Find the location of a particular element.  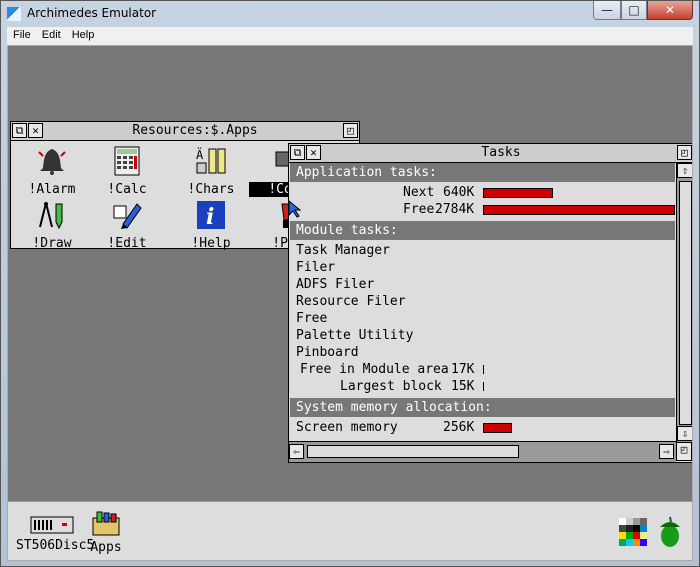

app-logo-icon is located at coordinates (14, 14).